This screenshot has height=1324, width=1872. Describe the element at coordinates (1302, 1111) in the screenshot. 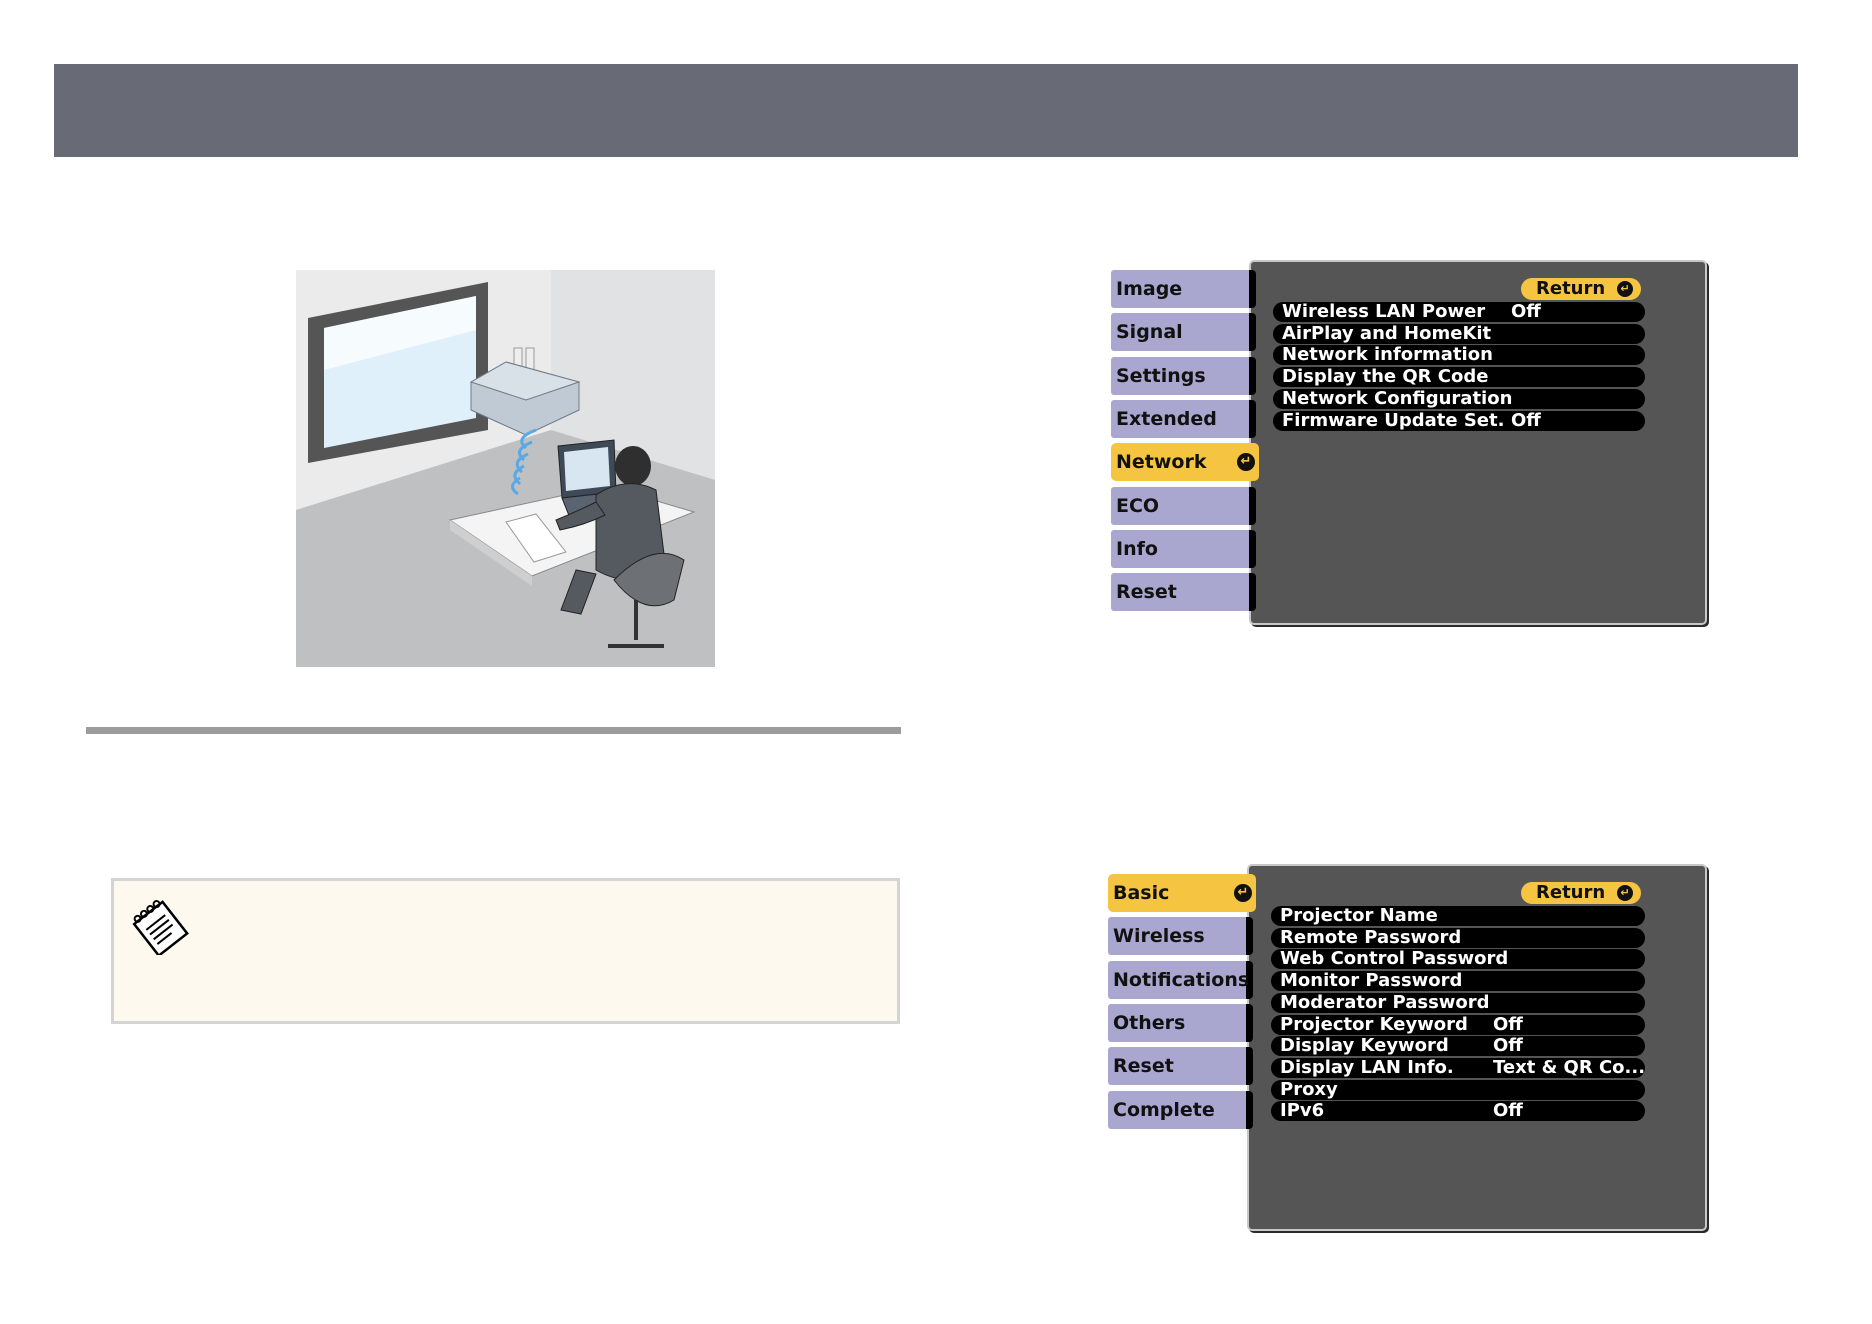

I see `menu-item-label: IPv6` at that location.